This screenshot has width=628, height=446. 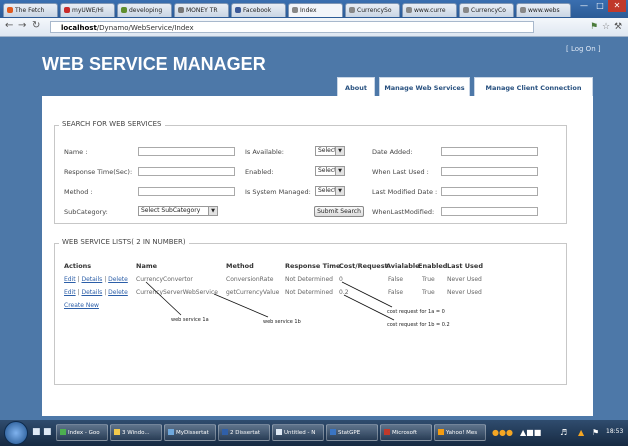 What do you see at coordinates (606, 27) in the screenshot?
I see `star-icon: ☆` at bounding box center [606, 27].